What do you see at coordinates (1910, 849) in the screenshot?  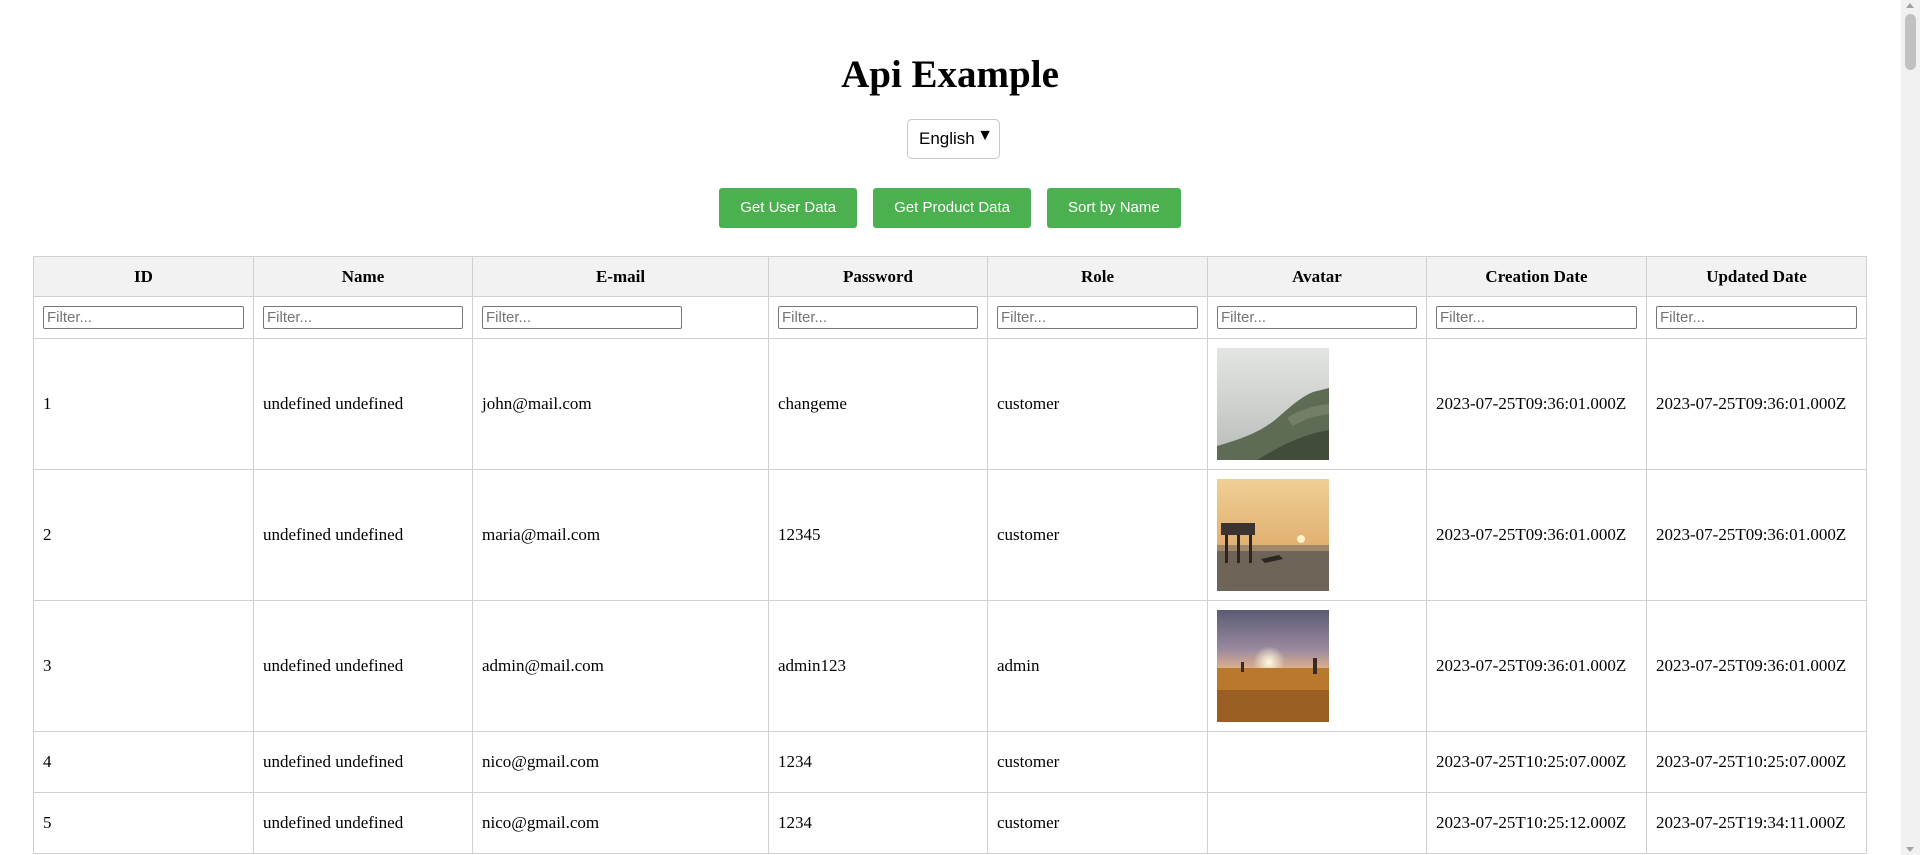 I see `scroll-down-arrow-icon` at bounding box center [1910, 849].